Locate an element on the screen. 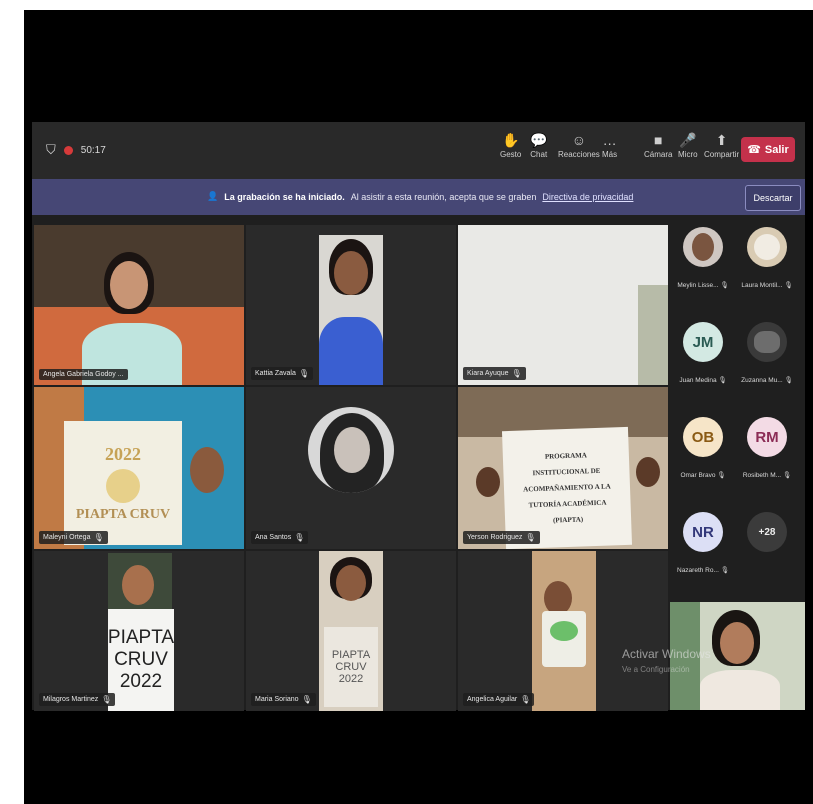  video-tile: Ana Santos 🎙 is located at coordinates (351, 468).